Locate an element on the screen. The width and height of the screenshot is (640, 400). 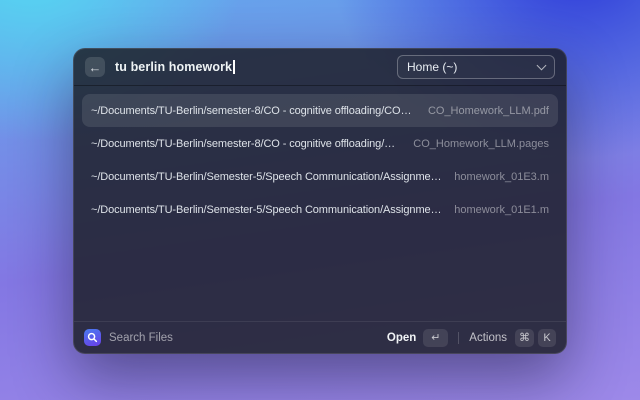
command-title: Search Files is located at coordinates (141, 337).